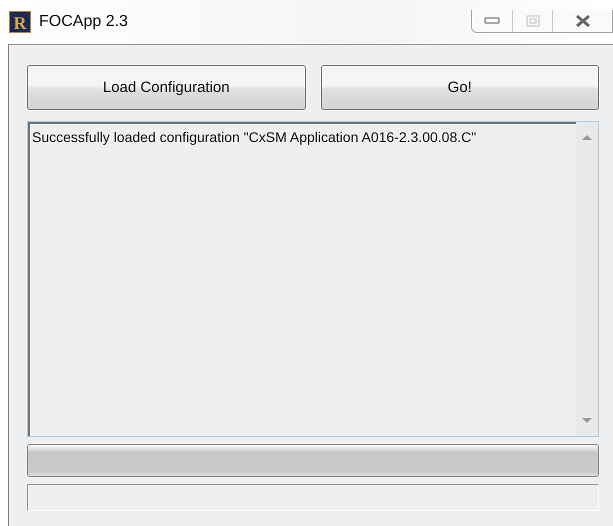 Image resolution: width=613 pixels, height=526 pixels. What do you see at coordinates (587, 279) in the screenshot?
I see `scrollbar` at bounding box center [587, 279].